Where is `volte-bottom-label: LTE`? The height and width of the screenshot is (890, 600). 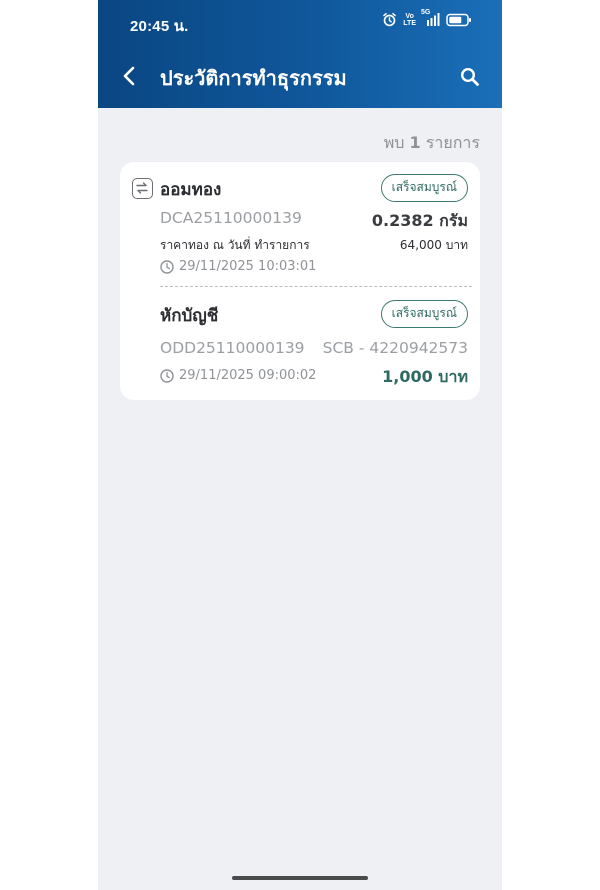
volte-bottom-label: LTE is located at coordinates (409, 23).